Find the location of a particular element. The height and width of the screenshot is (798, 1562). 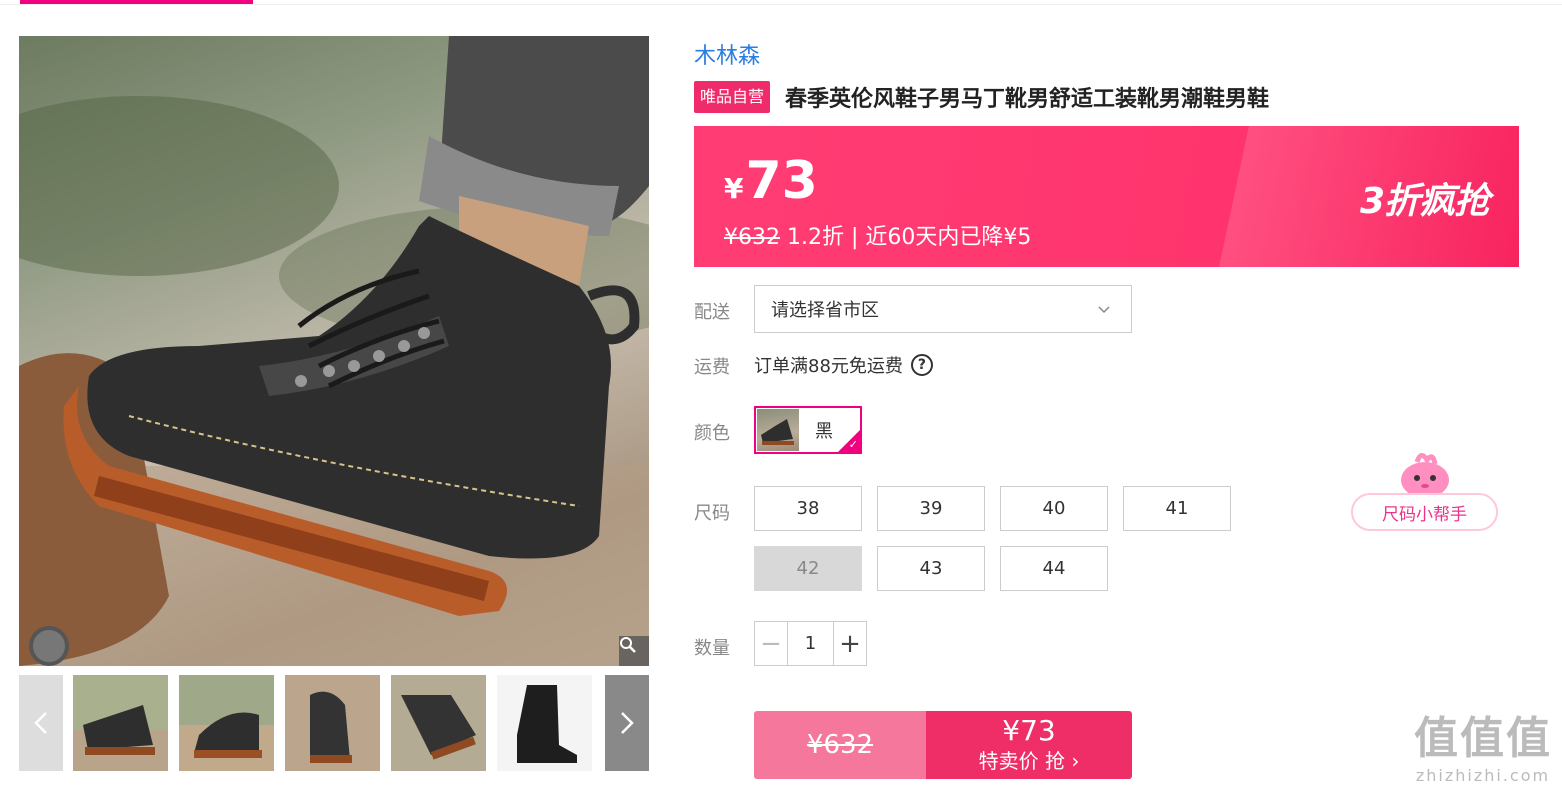

thumbnail-prev-button is located at coordinates (41, 723).